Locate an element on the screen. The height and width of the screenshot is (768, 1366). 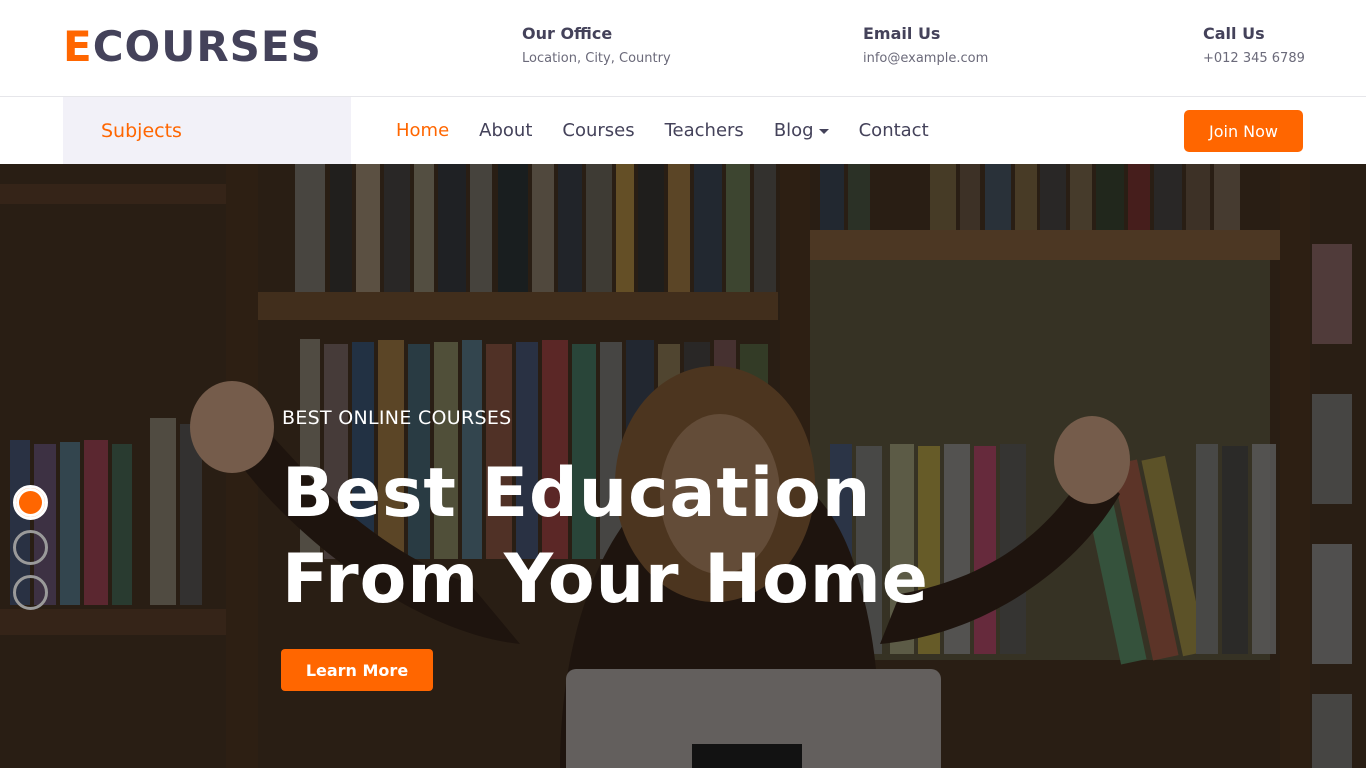
nav-links: Home About Courses Teachers Blog Contact is located at coordinates (677, 130).